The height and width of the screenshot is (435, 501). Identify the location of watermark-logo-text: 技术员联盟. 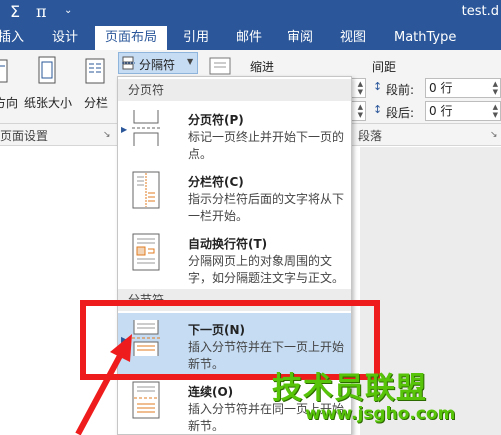
(349, 388).